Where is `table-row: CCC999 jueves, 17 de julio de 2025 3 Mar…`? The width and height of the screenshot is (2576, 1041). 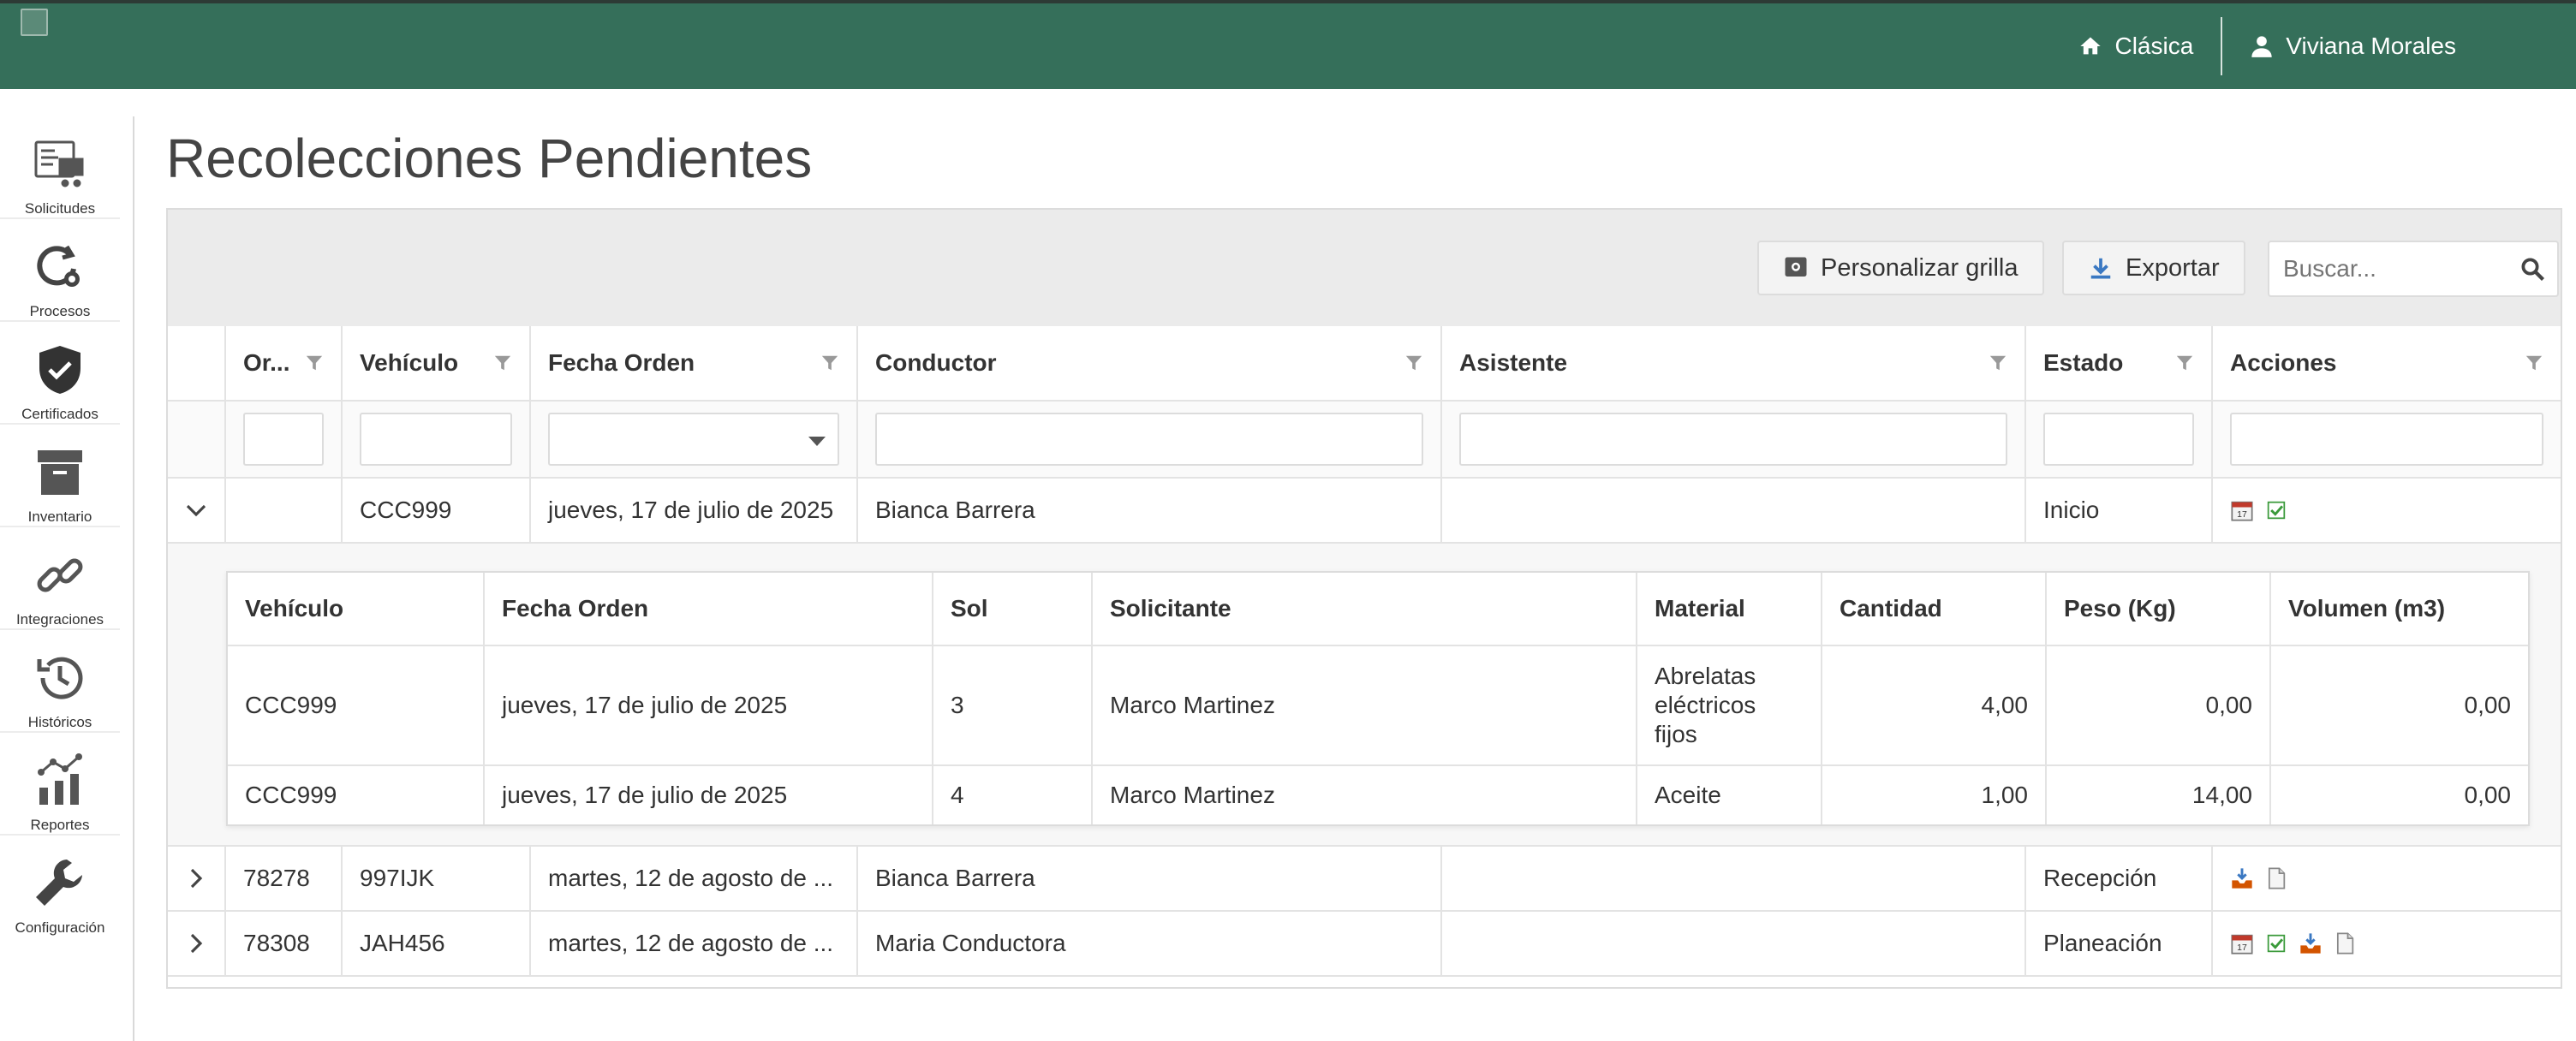 table-row: CCC999 jueves, 17 de julio de 2025 3 Mar… is located at coordinates (1378, 706).